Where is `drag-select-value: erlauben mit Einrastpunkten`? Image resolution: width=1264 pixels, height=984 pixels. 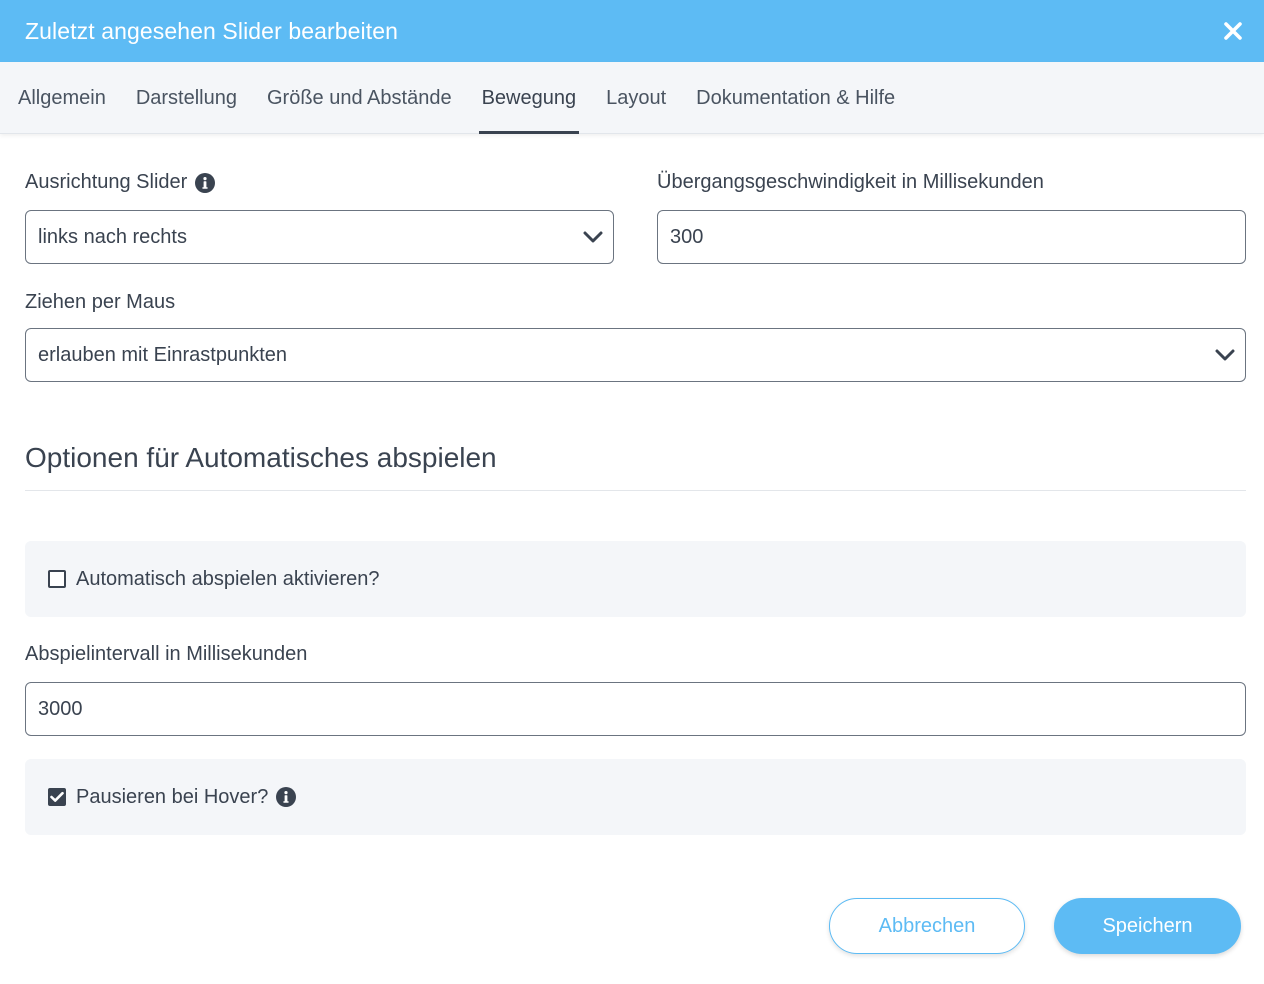 drag-select-value: erlauben mit Einrastpunkten is located at coordinates (163, 354).